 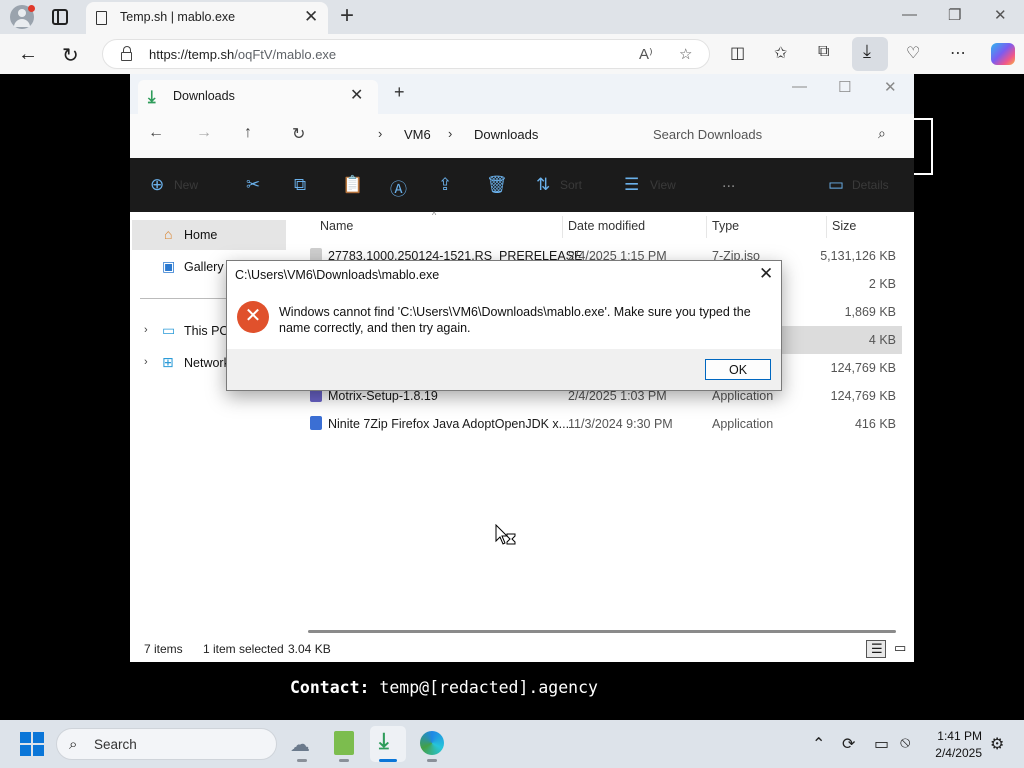 I want to click on view-label: View, so click(x=663, y=185).